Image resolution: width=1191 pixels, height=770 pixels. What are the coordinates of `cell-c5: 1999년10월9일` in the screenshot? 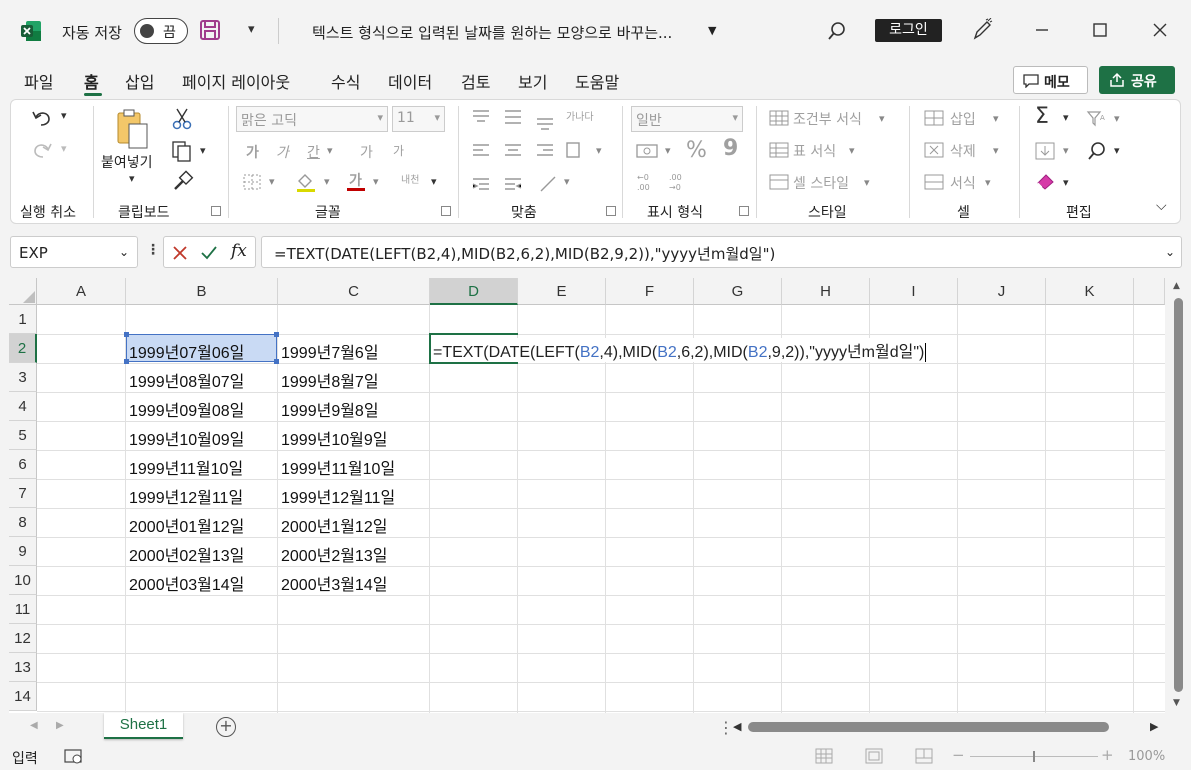 It's located at (332, 438).